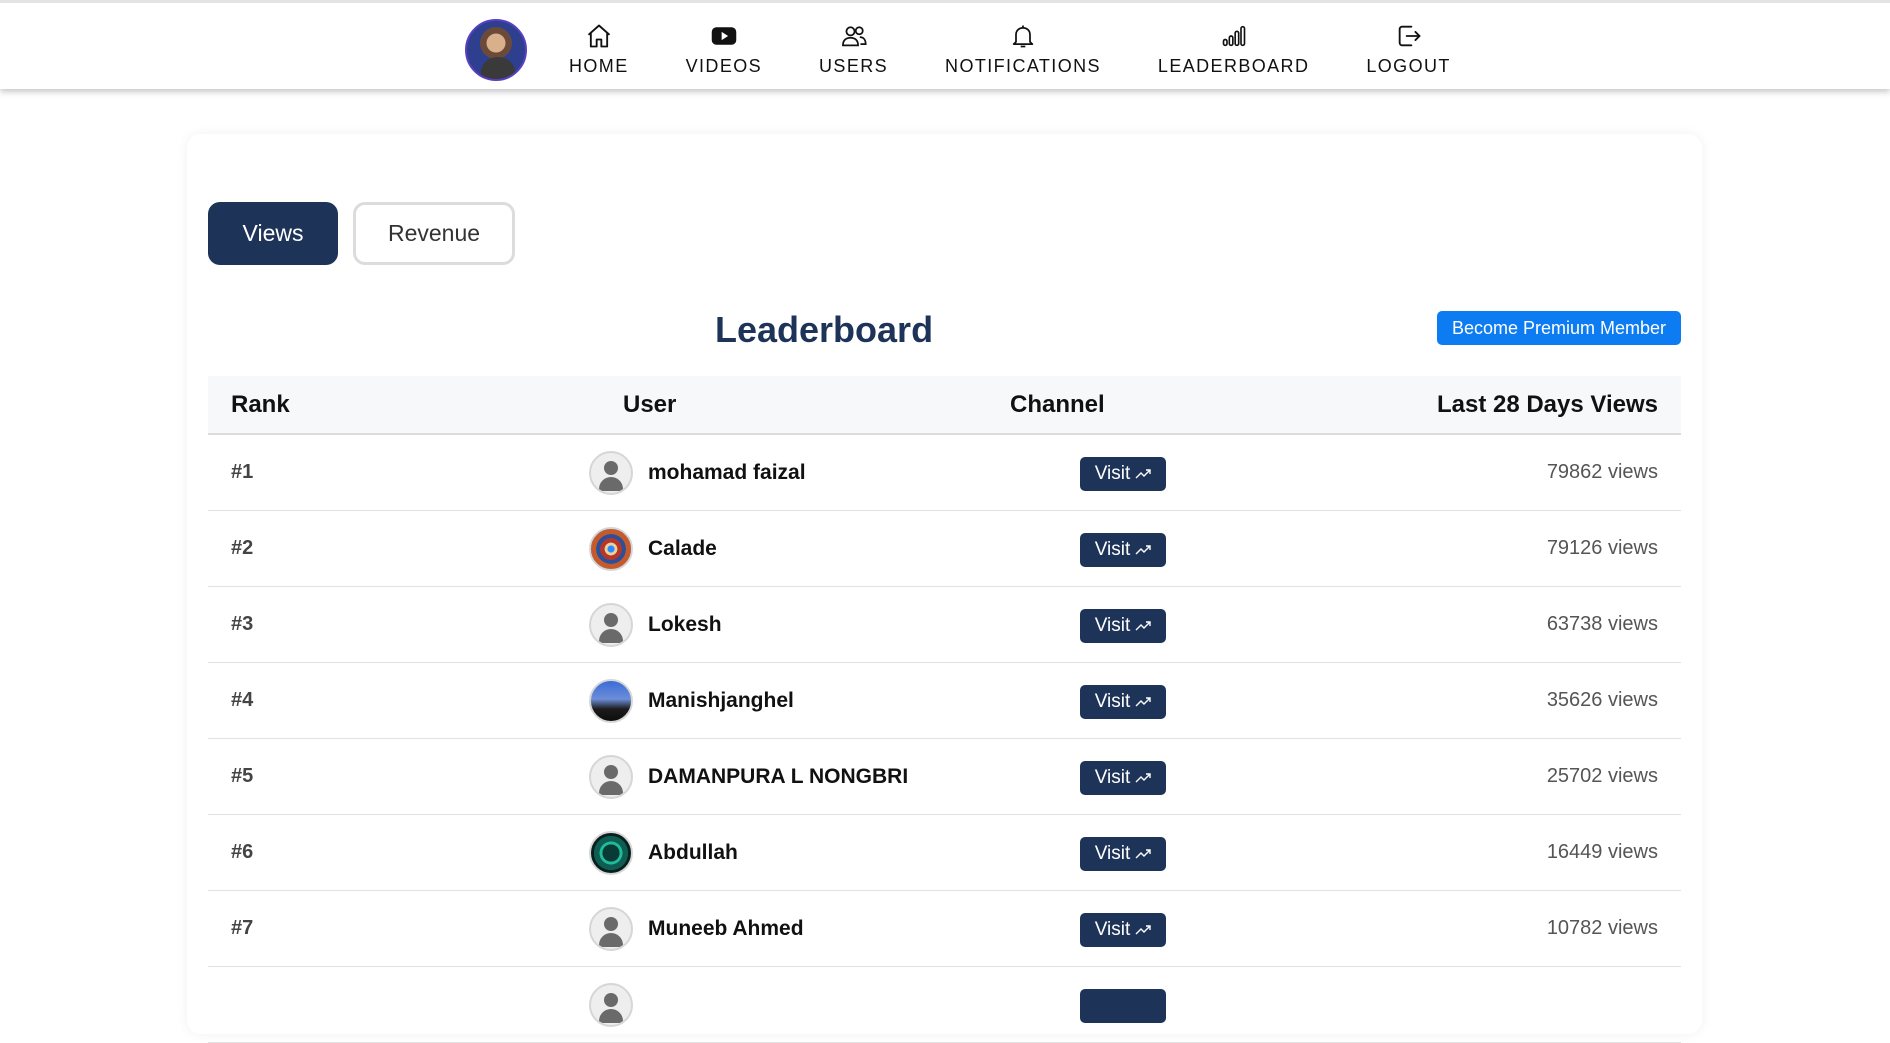 This screenshot has height=1043, width=1890. Describe the element at coordinates (1602, 852) in the screenshot. I see `views-cell: 16449 views` at that location.